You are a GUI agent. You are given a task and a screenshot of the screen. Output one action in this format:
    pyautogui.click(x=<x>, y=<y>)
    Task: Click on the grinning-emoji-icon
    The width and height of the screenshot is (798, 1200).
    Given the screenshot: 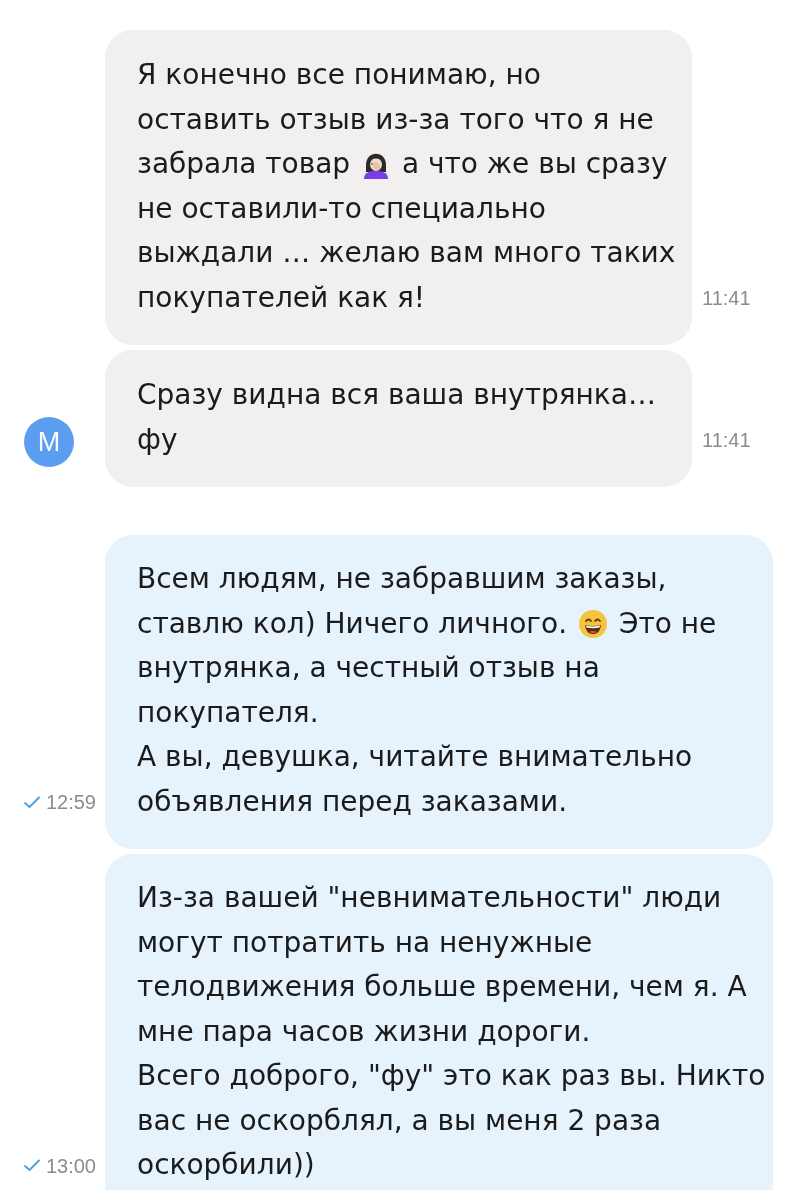 What is the action you would take?
    pyautogui.click(x=593, y=623)
    